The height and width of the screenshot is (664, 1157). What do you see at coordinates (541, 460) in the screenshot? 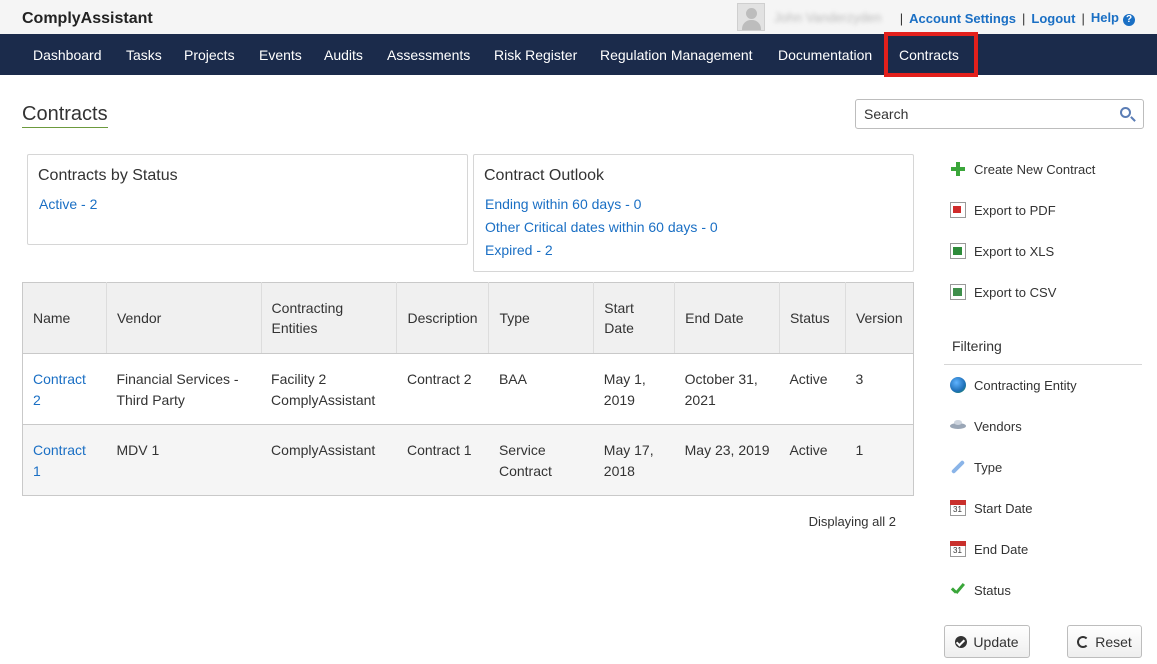
I see `cell-type: Service Contract` at bounding box center [541, 460].